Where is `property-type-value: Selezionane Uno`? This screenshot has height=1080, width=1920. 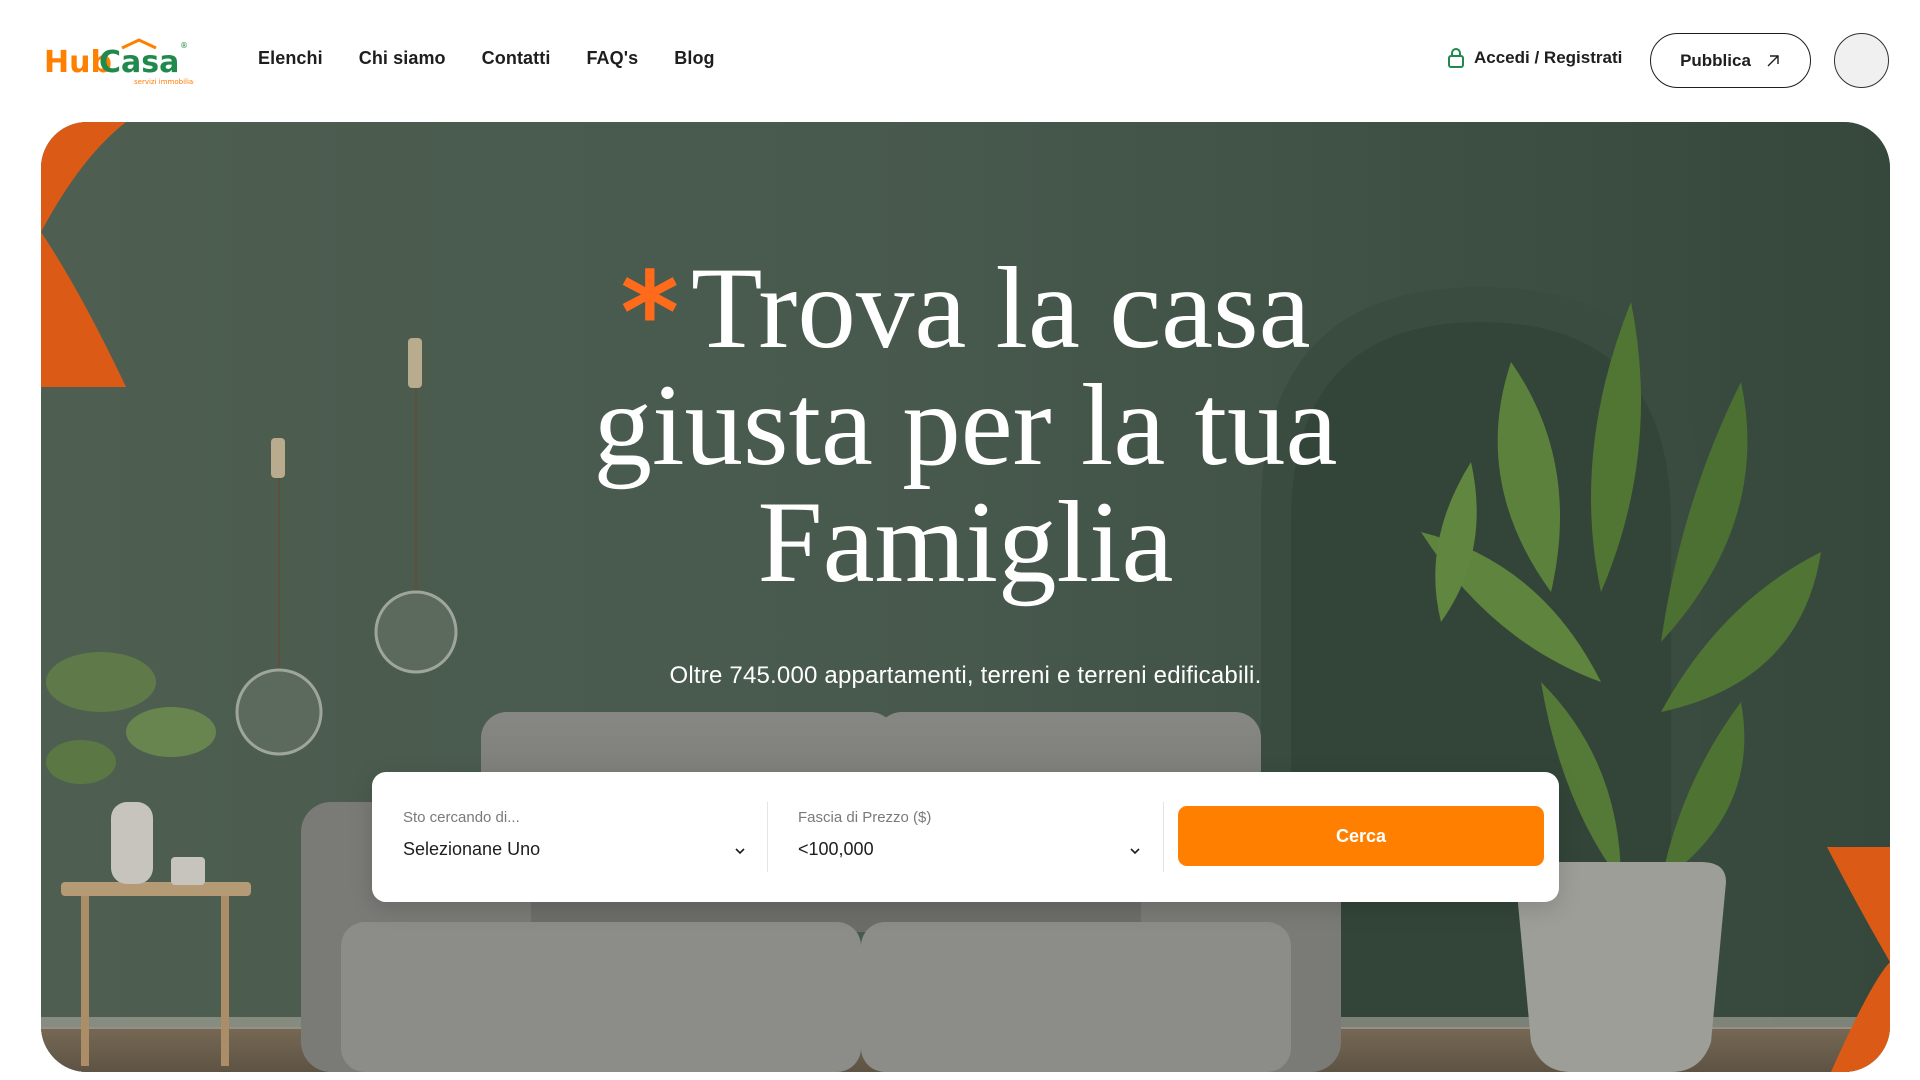 property-type-value: Selezionane Uno is located at coordinates (472, 849).